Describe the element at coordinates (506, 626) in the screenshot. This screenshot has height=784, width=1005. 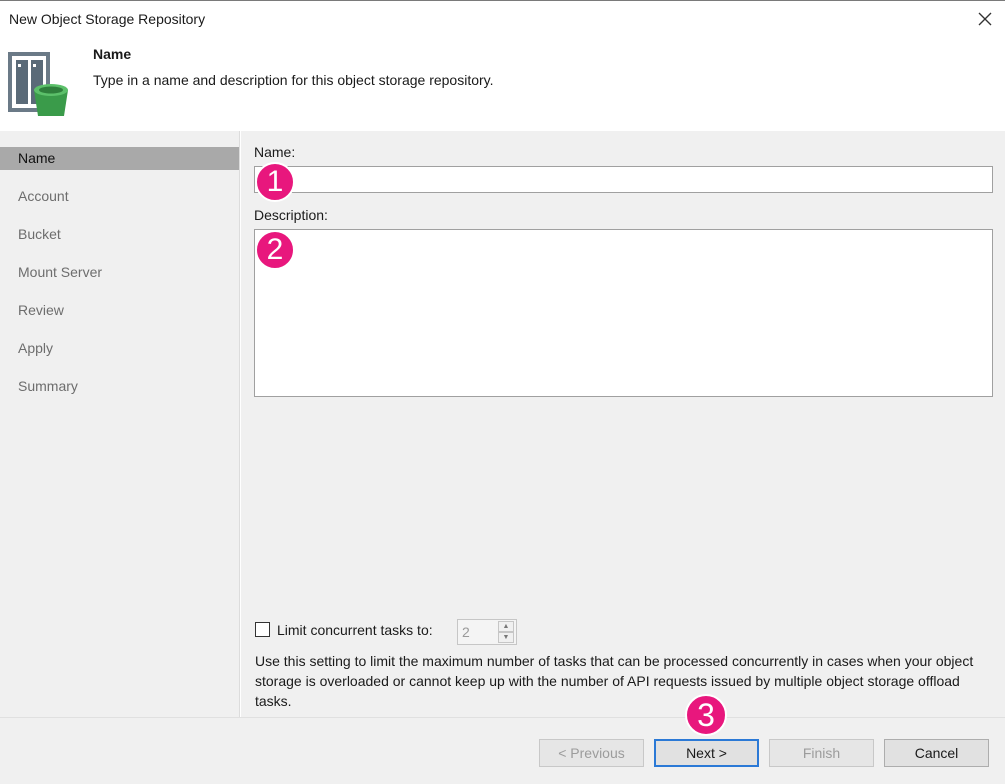
I see `stepper-up-button: ▲` at that location.